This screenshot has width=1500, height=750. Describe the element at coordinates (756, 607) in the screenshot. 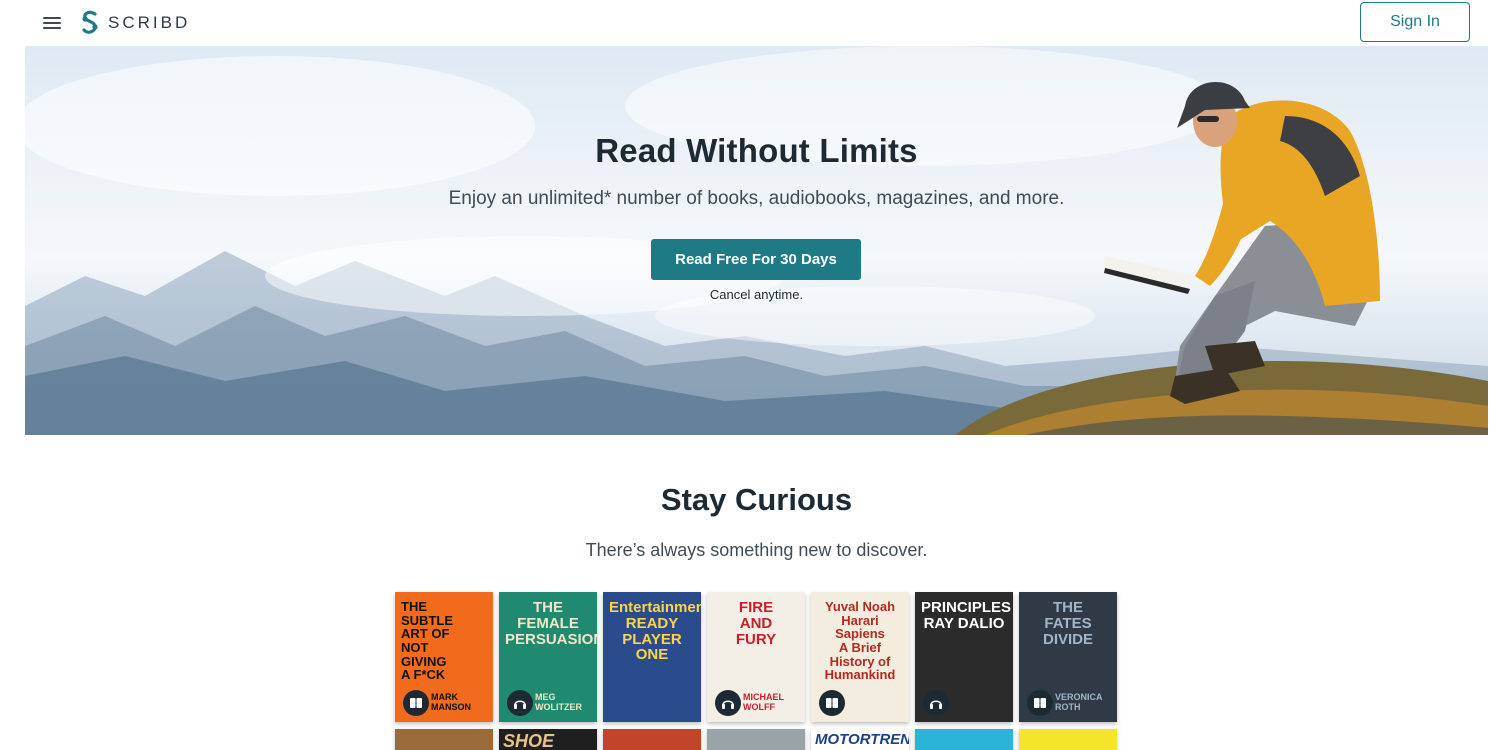

I see `book-cover-line: FIRE` at that location.